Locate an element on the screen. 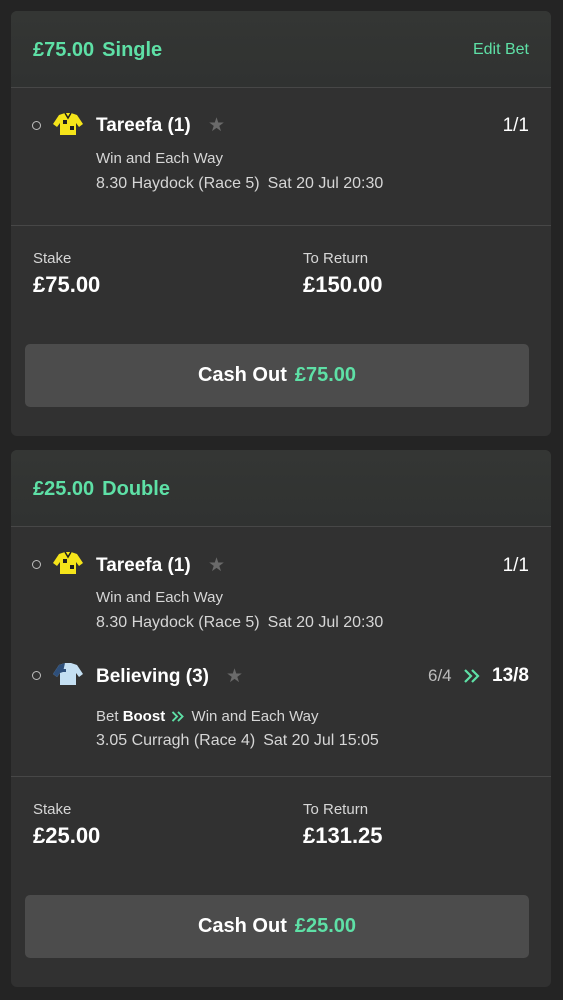 This screenshot has width=563, height=1000. bet-type: Single is located at coordinates (132, 50).